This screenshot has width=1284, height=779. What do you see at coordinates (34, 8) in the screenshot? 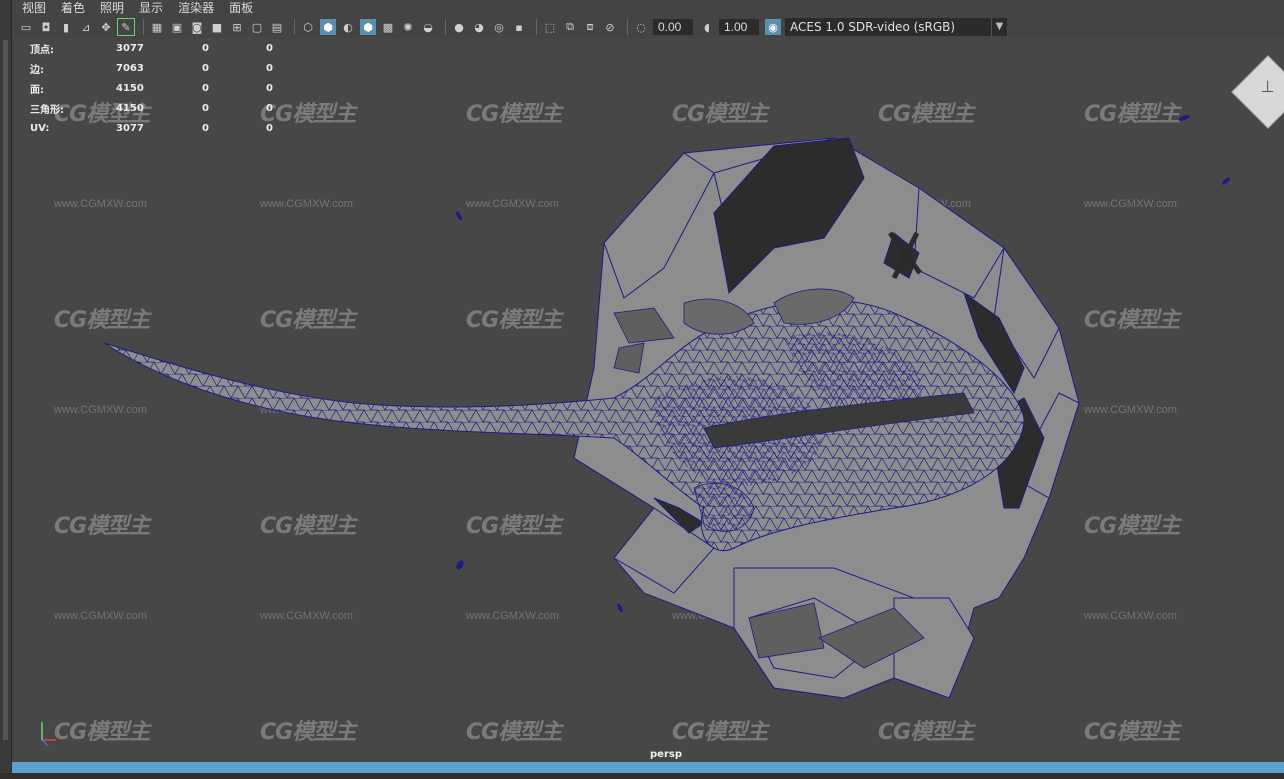
I see `menu-view: 视图` at bounding box center [34, 8].